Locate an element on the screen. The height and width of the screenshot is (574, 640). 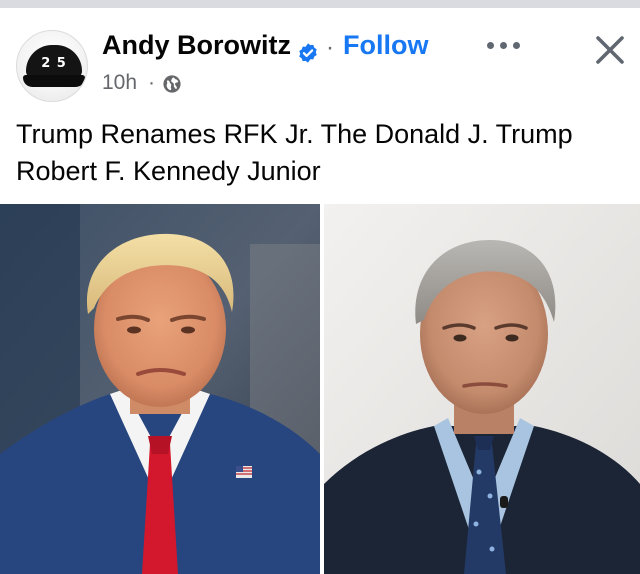
cap-brim is located at coordinates (54, 81).